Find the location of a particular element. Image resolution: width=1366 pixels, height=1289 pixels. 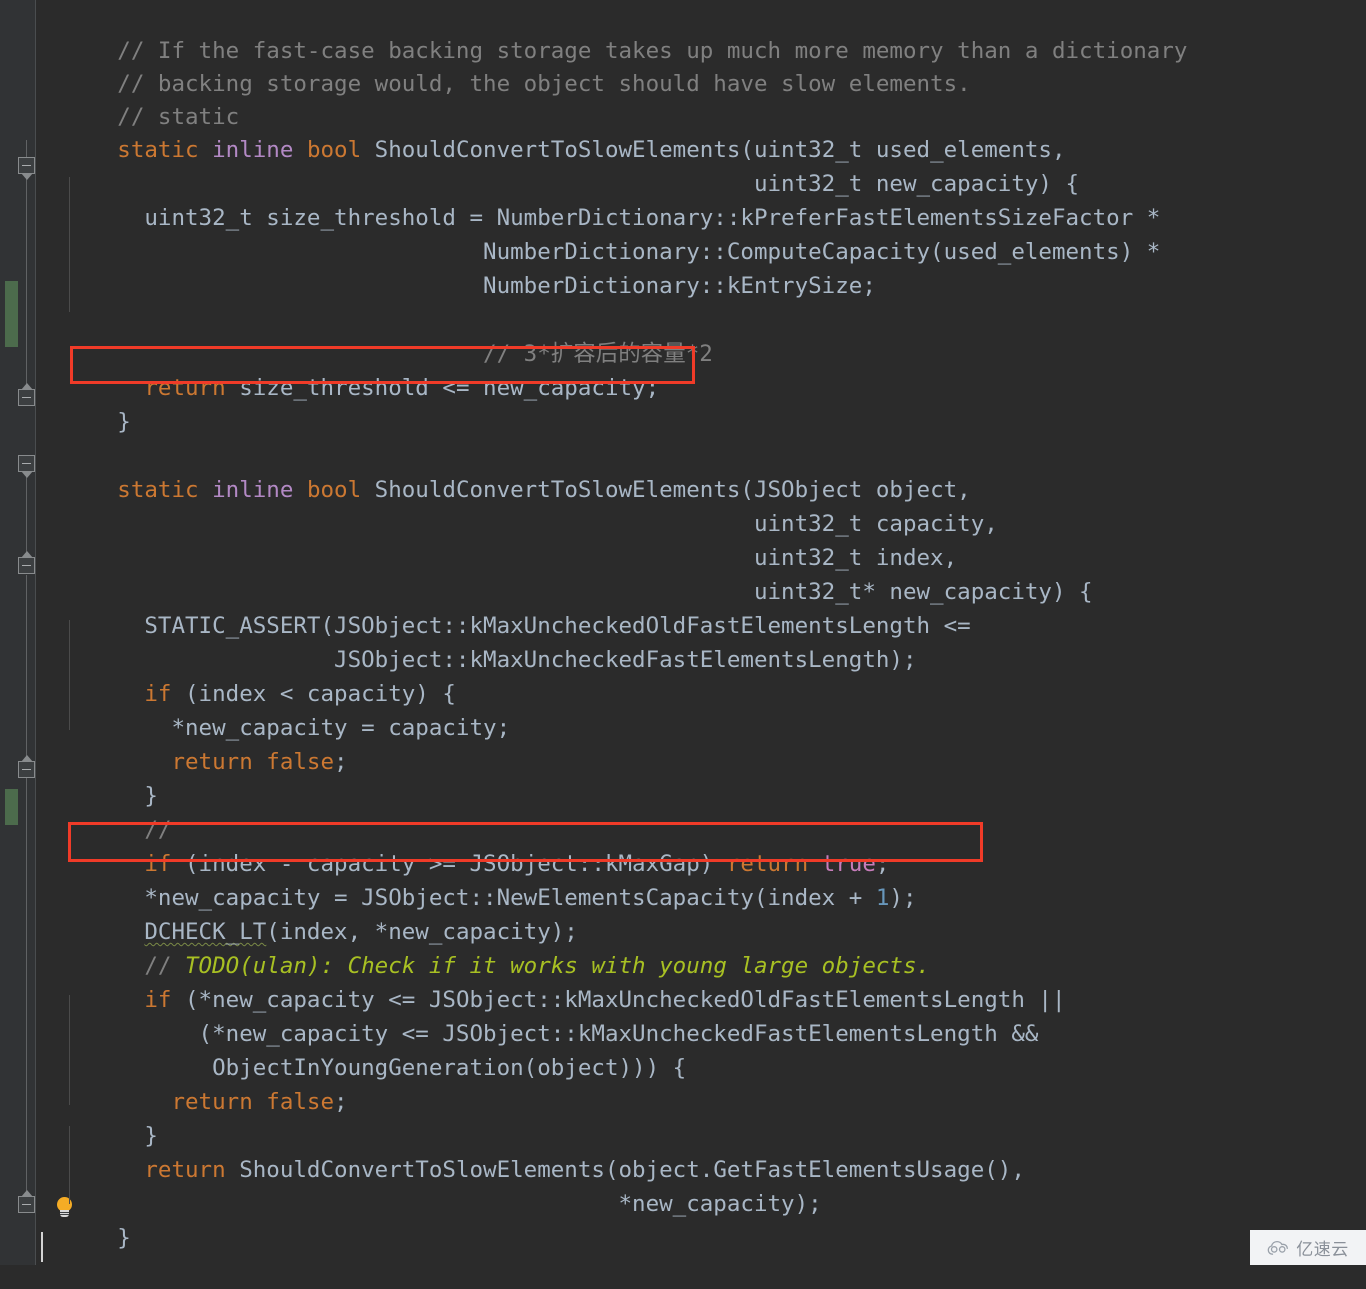

cloud-icon is located at coordinates (1278, 1247).